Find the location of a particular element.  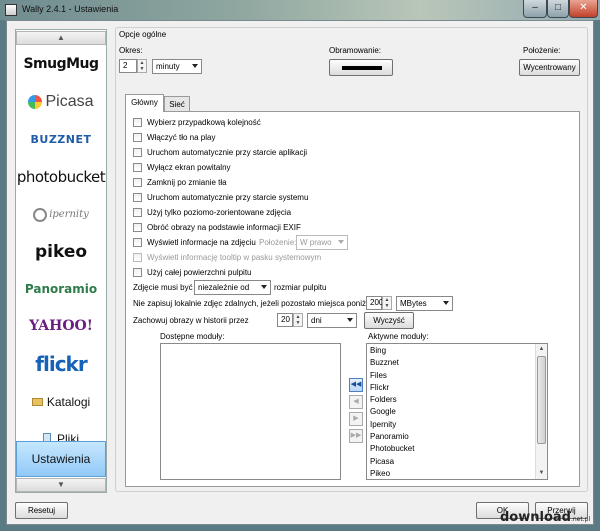

history-spinner: ▲ ▼ is located at coordinates (298, 320).